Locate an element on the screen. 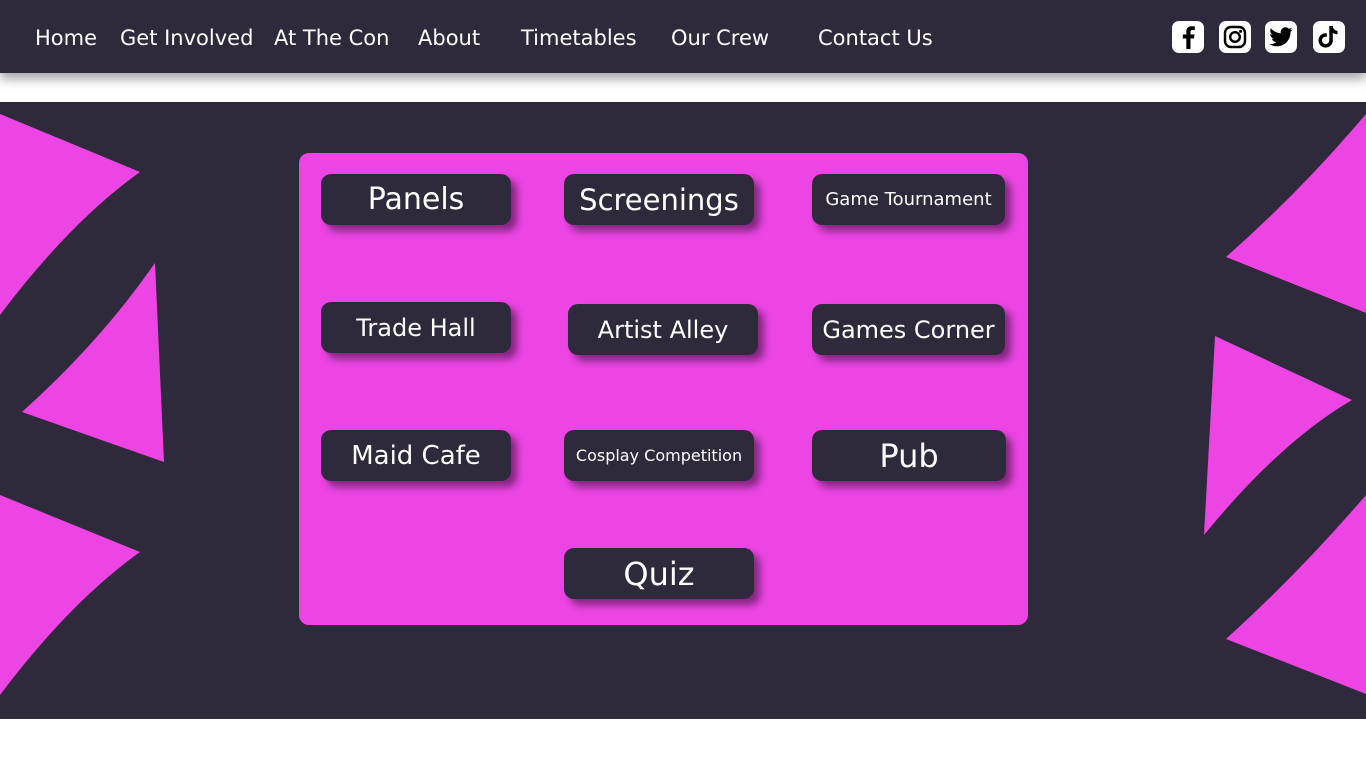  trade-hall-button: Trade Hall is located at coordinates (416, 327).